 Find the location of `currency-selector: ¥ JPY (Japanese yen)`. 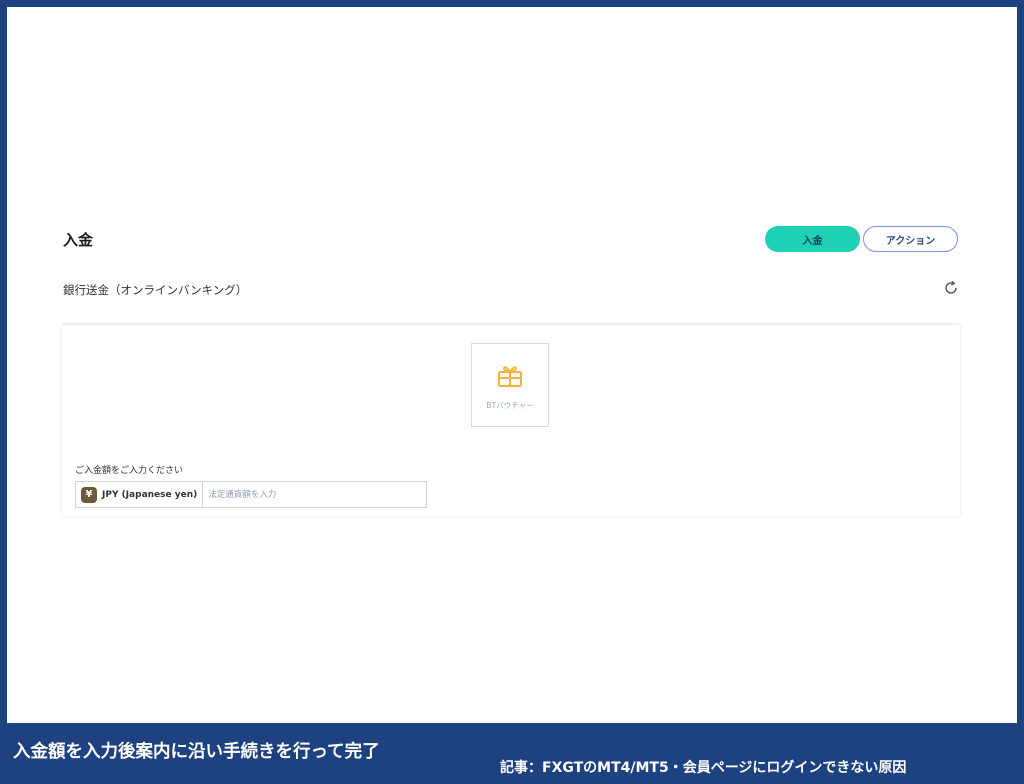

currency-selector: ¥ JPY (Japanese yen) is located at coordinates (140, 494).